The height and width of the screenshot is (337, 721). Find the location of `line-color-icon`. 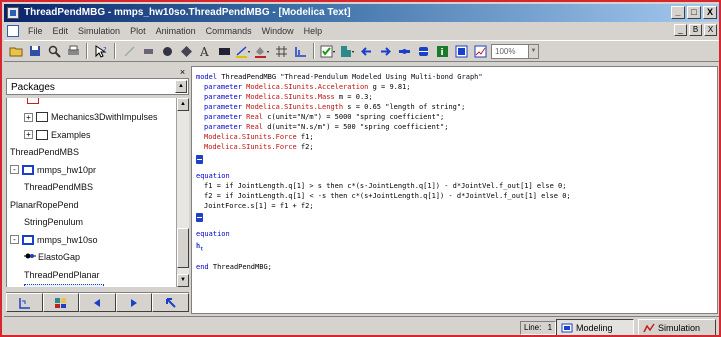

line-color-icon is located at coordinates (243, 51).